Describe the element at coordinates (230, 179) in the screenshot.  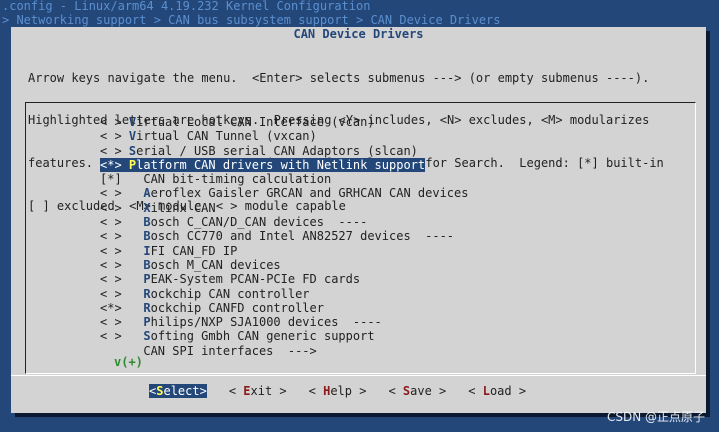
I see `menu-item-label: CAN bit-timing calculation` at that location.